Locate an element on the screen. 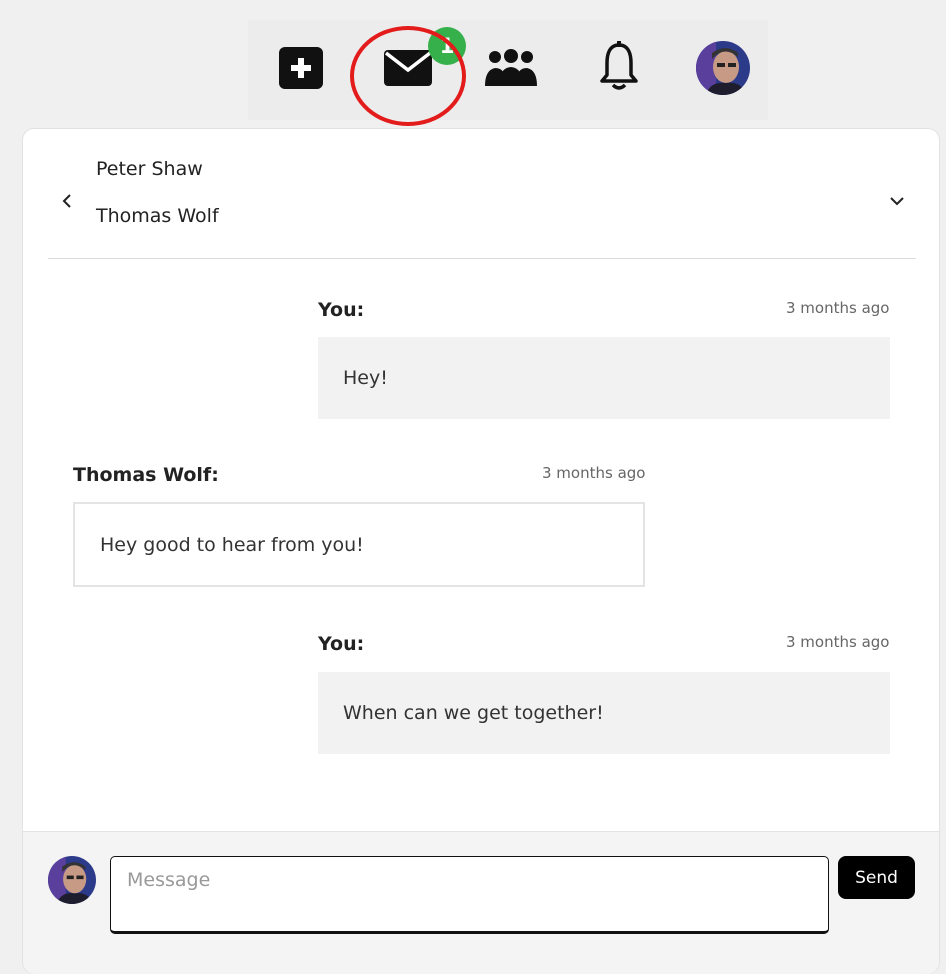  send-button: Send is located at coordinates (876, 877).